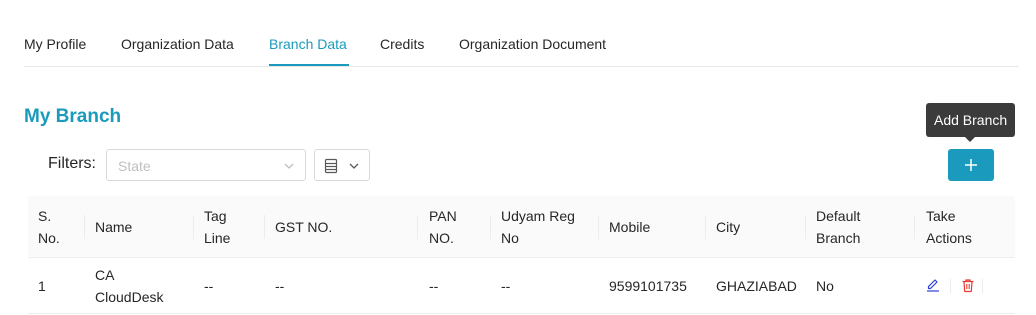 This screenshot has height=315, width=1036. What do you see at coordinates (72, 163) in the screenshot?
I see `filters-label: Filters:` at bounding box center [72, 163].